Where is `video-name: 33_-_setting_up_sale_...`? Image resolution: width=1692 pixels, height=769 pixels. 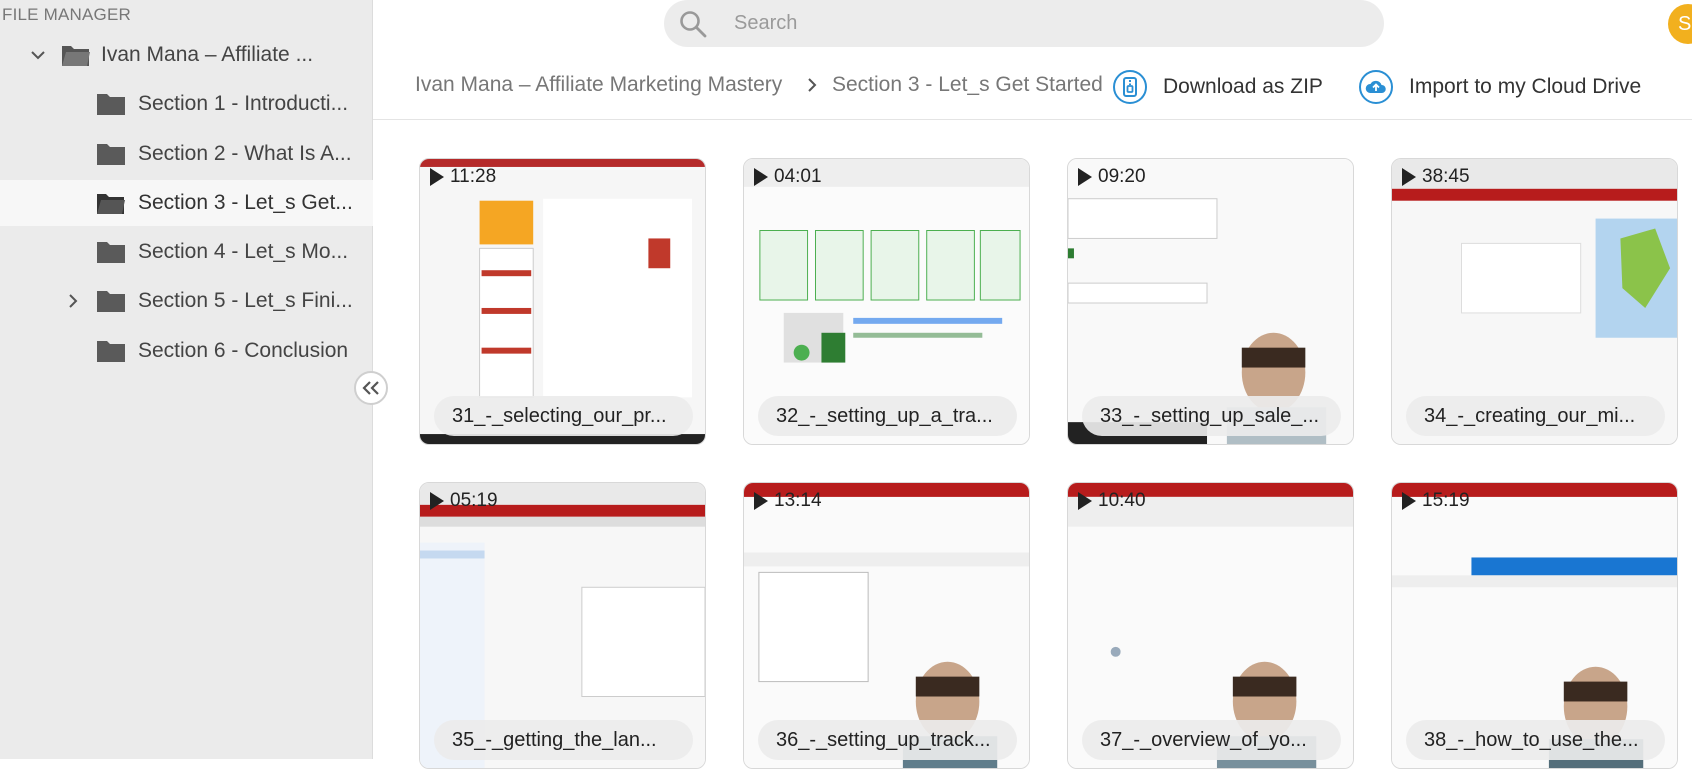 video-name: 33_-_setting_up_sale_... is located at coordinates (1211, 416).